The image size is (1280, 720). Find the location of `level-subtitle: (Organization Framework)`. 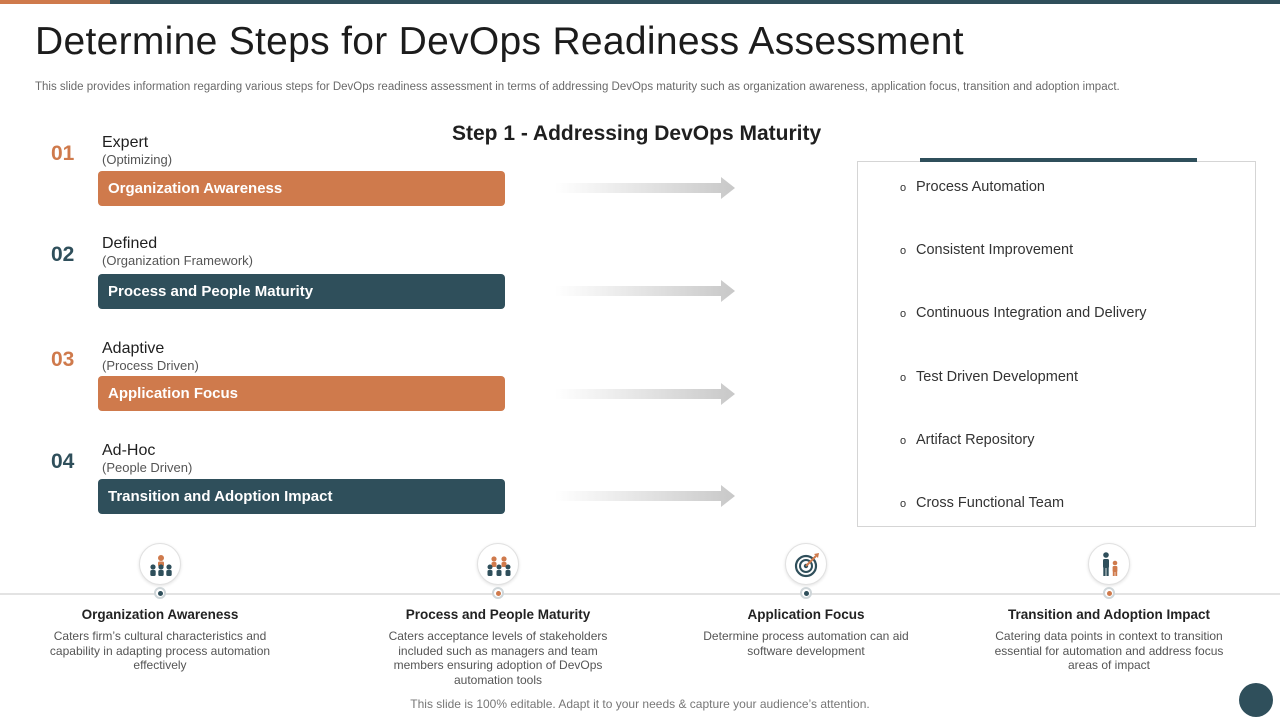

level-subtitle: (Organization Framework) is located at coordinates (177, 260).